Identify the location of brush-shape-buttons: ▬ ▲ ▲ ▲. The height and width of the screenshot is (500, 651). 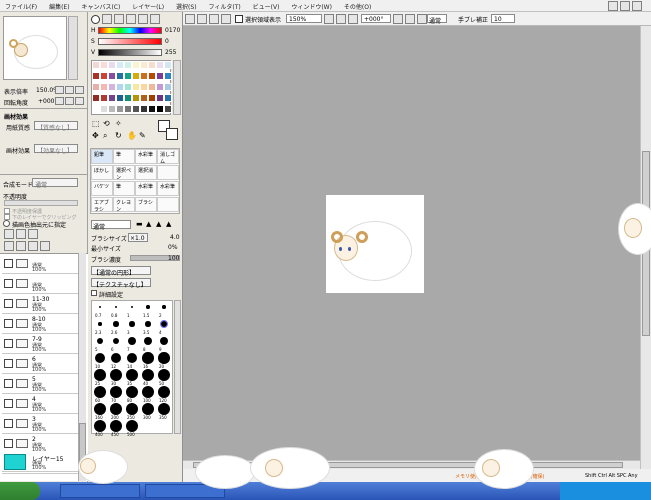
(157, 224).